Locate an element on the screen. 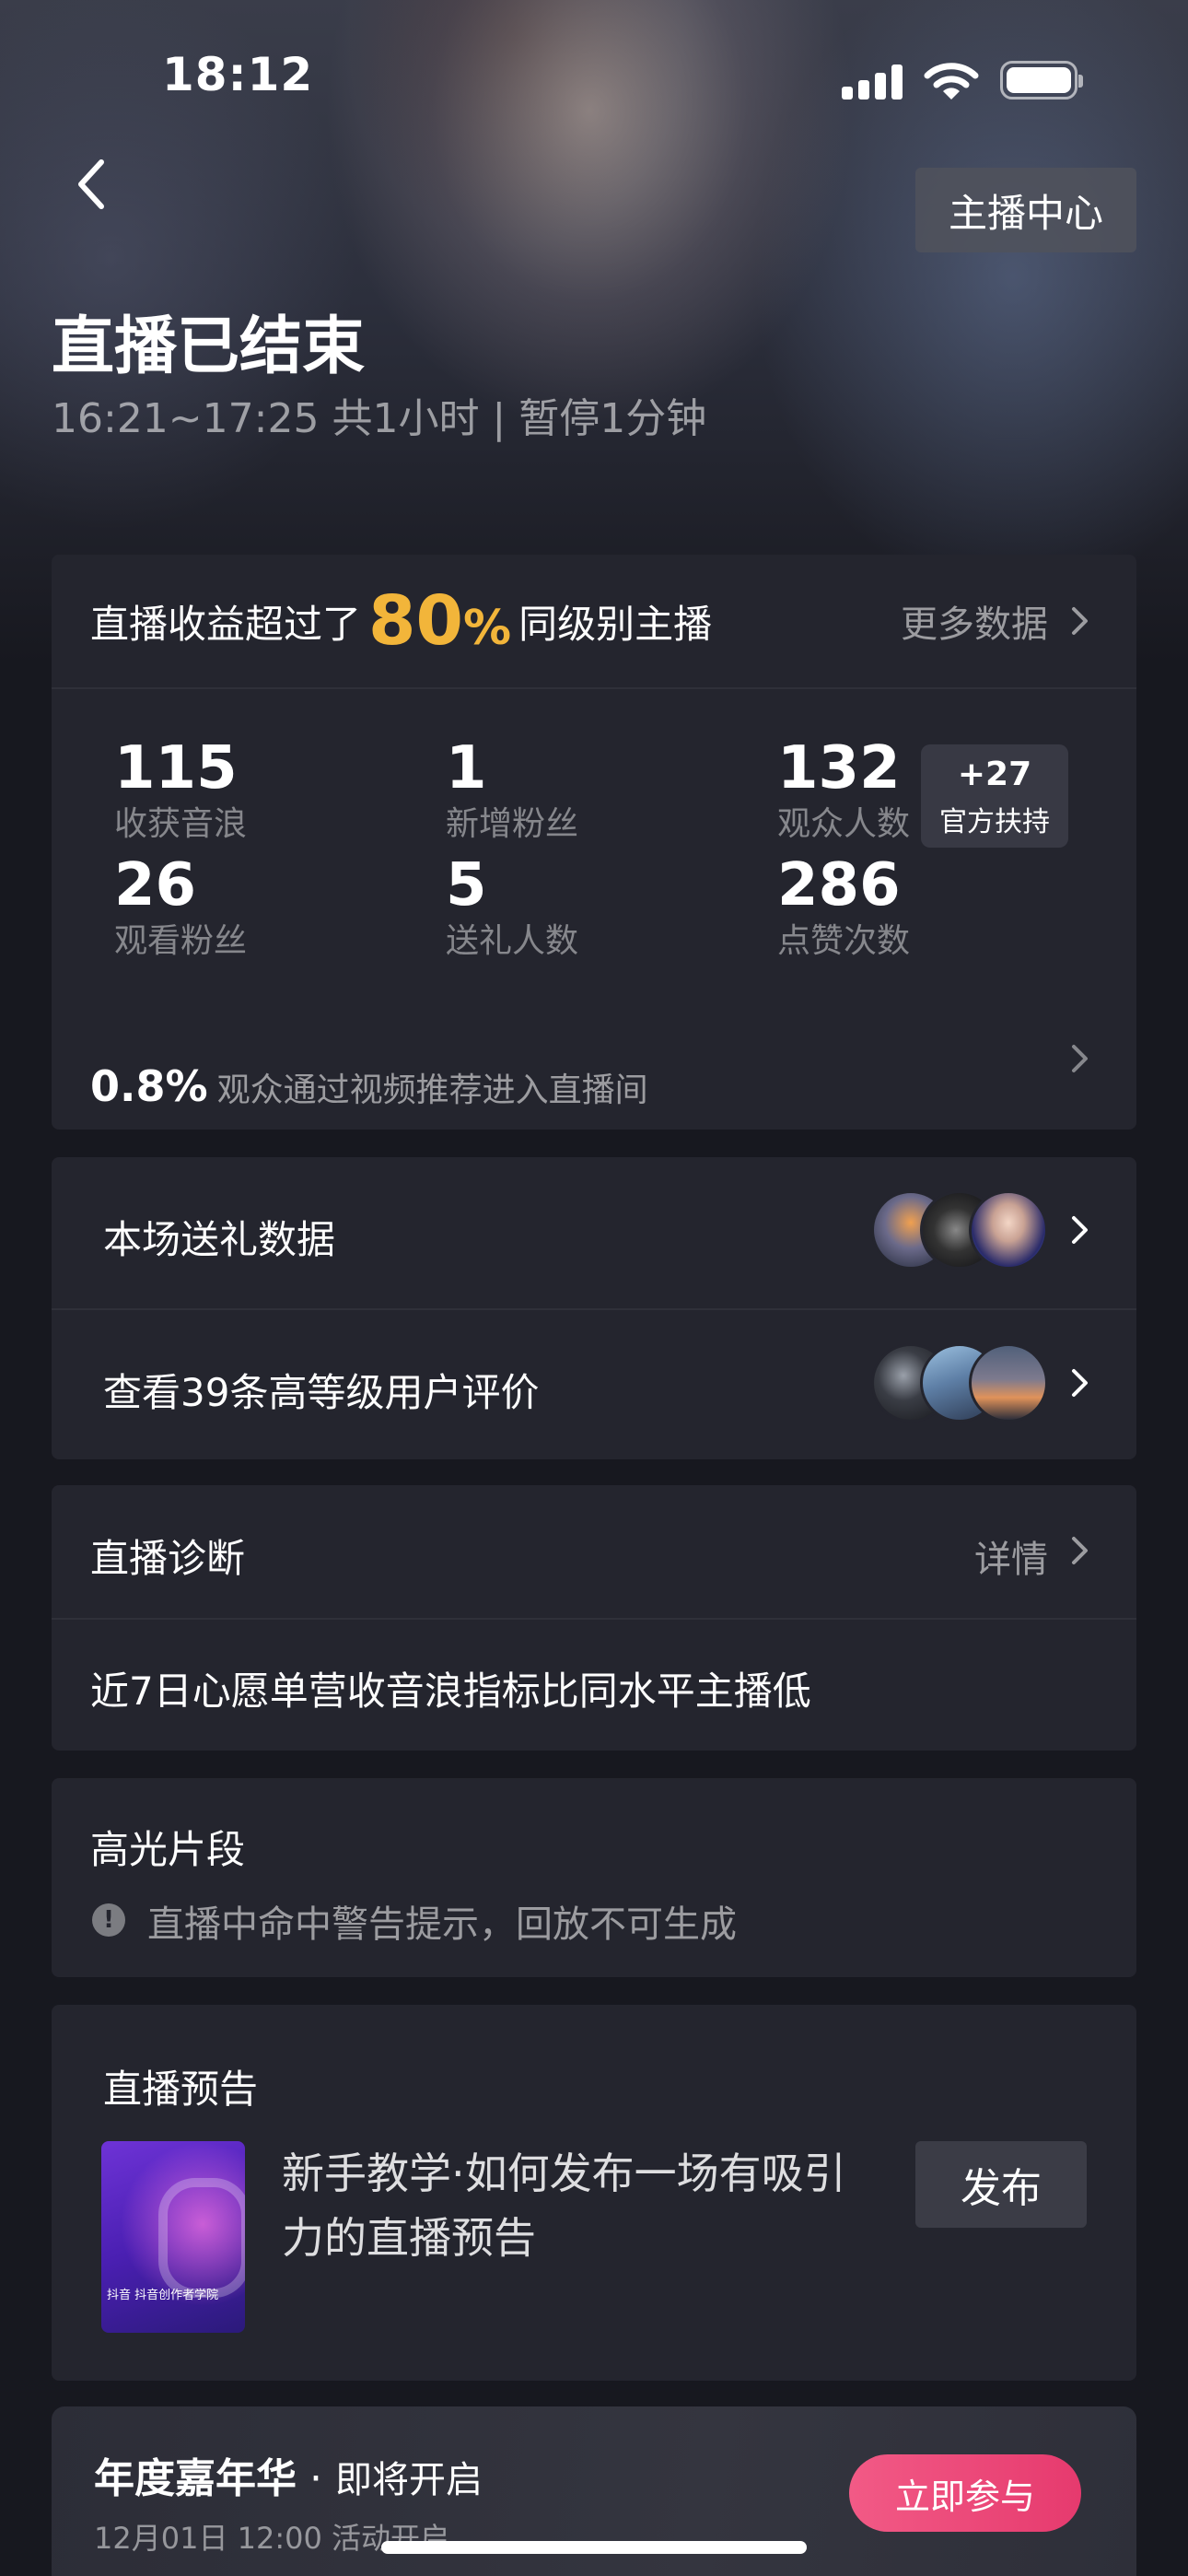 Image resolution: width=1188 pixels, height=2576 pixels. stat-new-fans: 1 新增粉丝 is located at coordinates (512, 790).